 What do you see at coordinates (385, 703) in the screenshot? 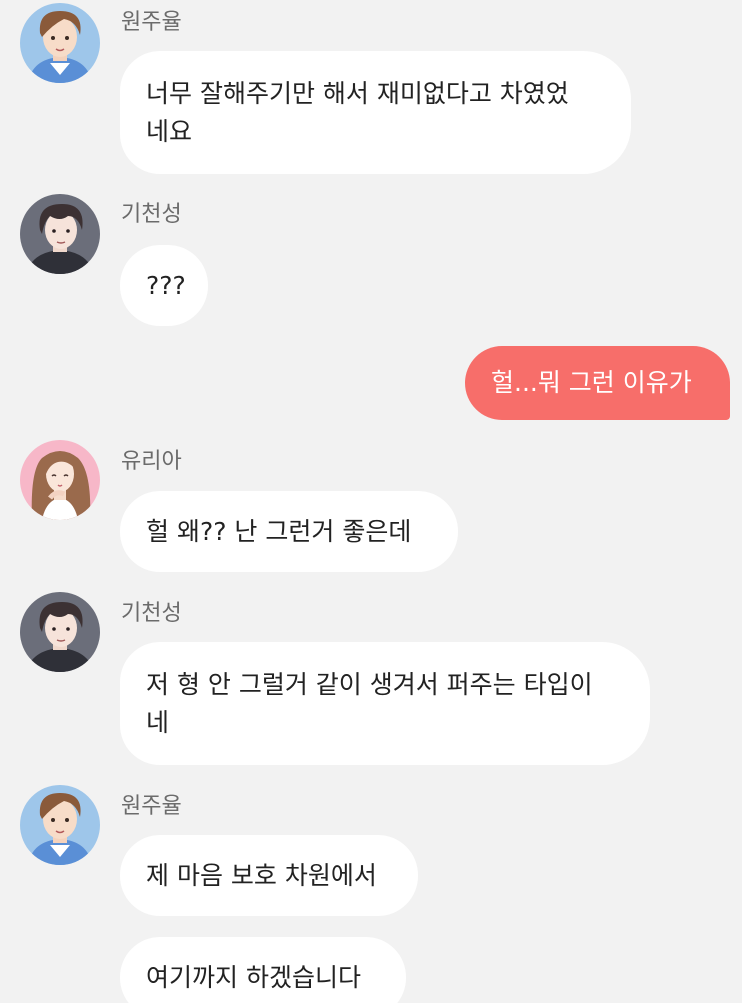
I see `message-bubble: 저 형 안 그럴거 같이 생겨서 퍼주는 타입이 네` at bounding box center [385, 703].